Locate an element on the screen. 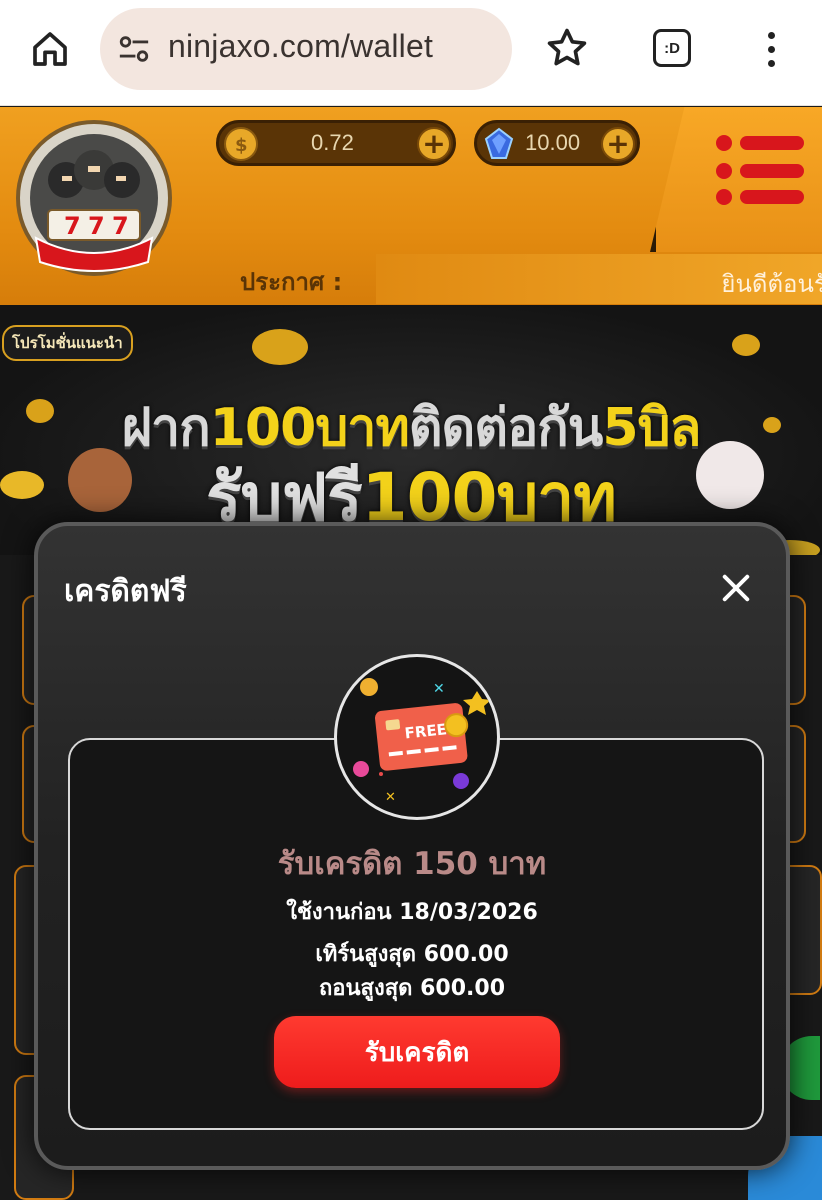 The image size is (822, 1200). gem-balance-pill: 10.00 + is located at coordinates (557, 143).